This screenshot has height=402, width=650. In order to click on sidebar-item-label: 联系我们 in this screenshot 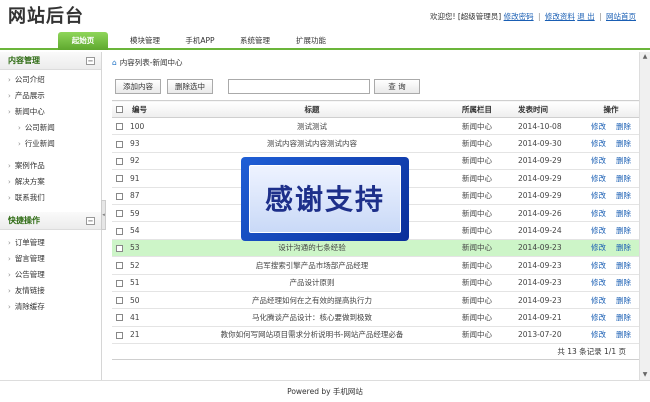, I will do `click(29, 197)`.